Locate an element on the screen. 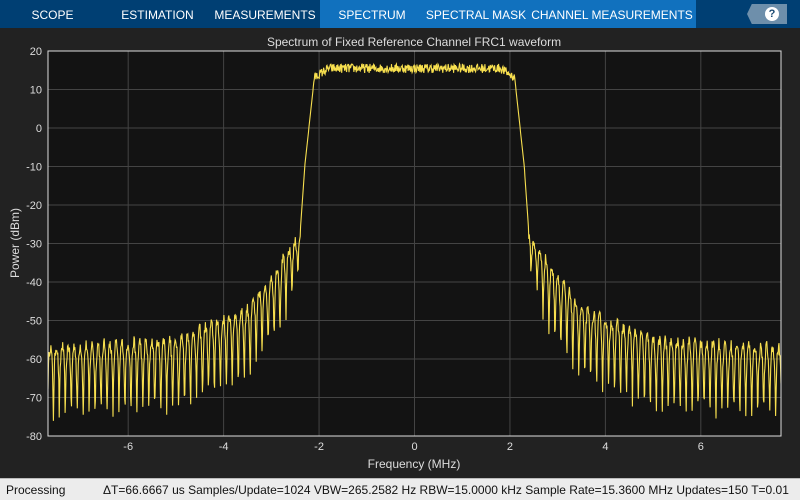  y-tick-label: 20 is located at coordinates (36, 52).